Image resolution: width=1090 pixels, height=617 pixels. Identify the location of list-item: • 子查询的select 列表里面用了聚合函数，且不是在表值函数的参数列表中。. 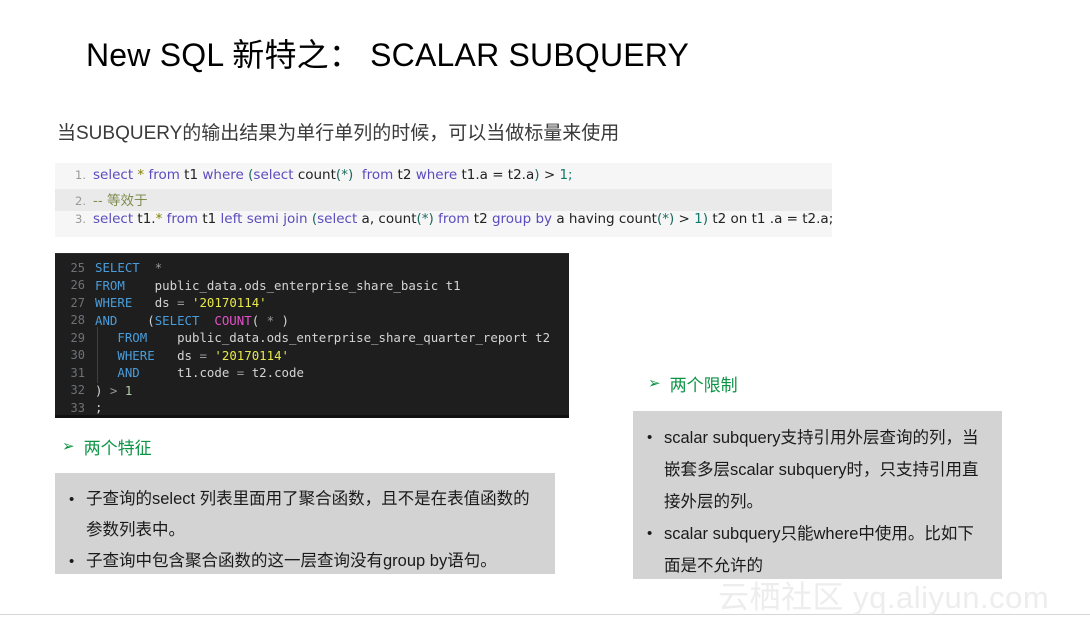
(305, 515).